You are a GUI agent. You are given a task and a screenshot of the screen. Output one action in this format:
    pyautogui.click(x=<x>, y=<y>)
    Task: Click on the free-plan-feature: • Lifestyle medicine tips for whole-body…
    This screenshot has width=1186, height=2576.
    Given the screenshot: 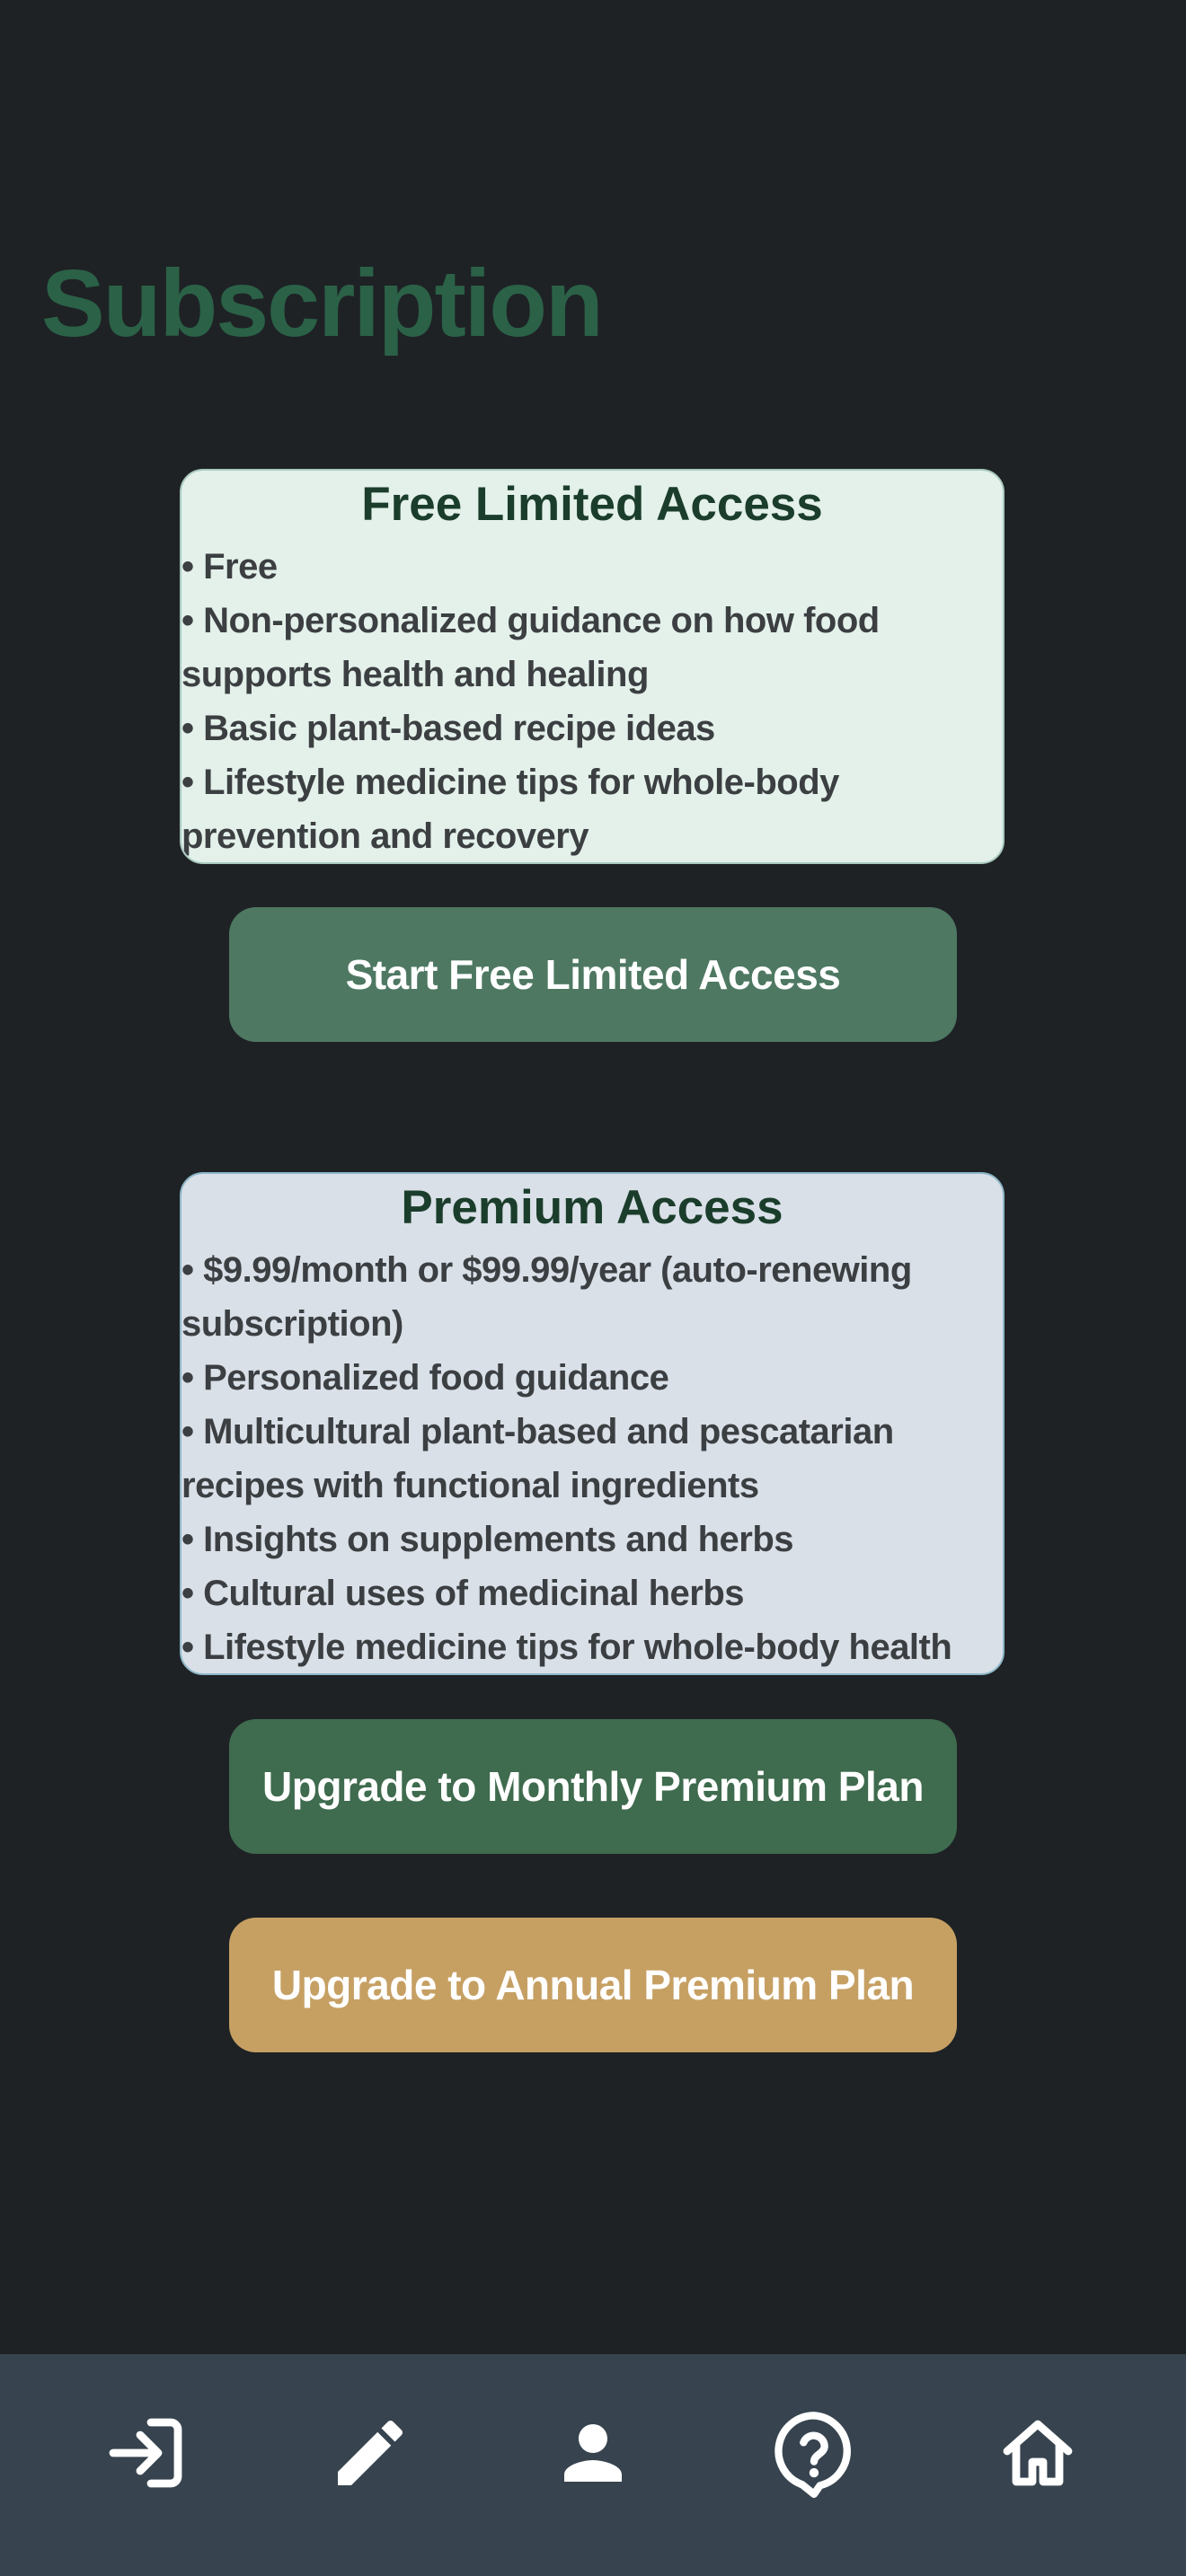 What is the action you would take?
    pyautogui.click(x=510, y=809)
    